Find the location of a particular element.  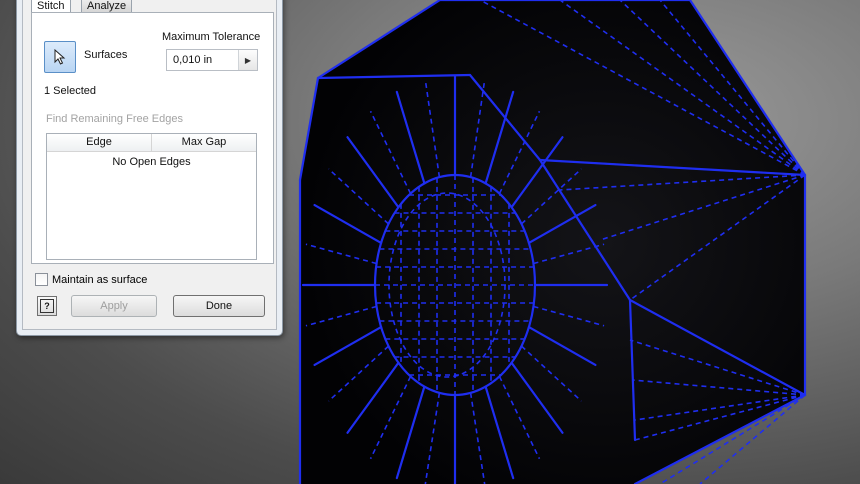

column-edge: Edge is located at coordinates (99, 142).